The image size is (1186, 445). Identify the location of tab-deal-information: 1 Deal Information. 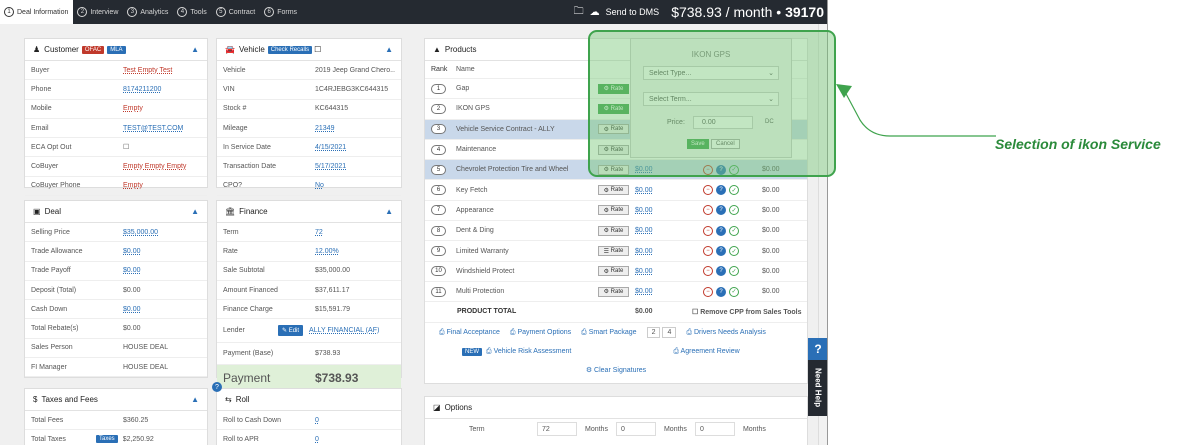
(37, 12).